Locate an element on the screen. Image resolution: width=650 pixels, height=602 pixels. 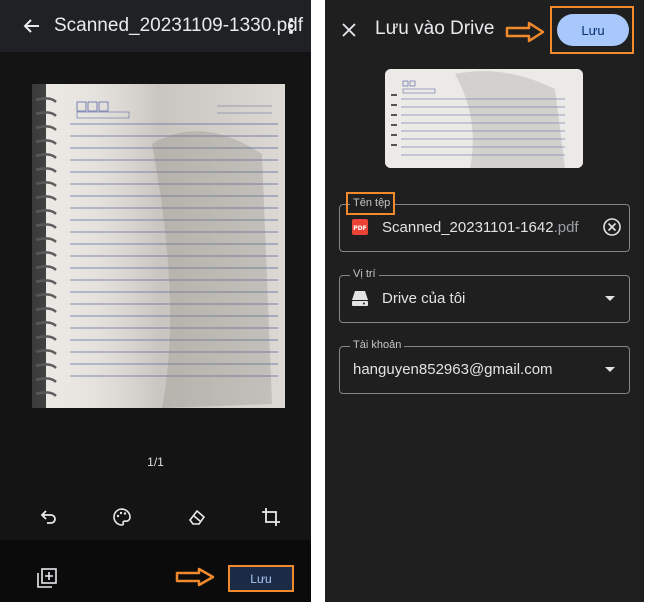
back-arrow-icon is located at coordinates (32, 26).